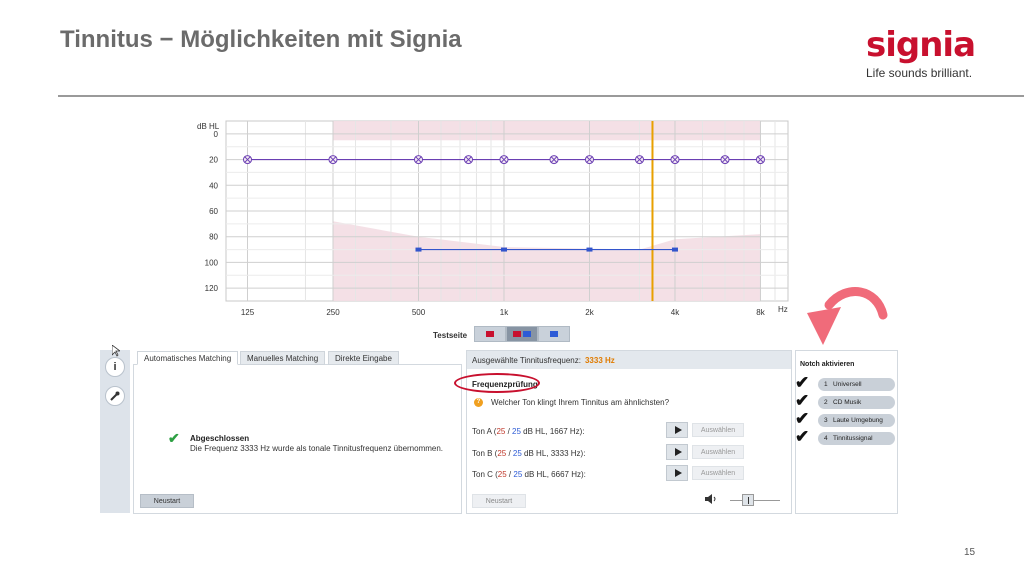  Describe the element at coordinates (208, 126) in the screenshot. I see `y-axis-label: dB HL` at that location.